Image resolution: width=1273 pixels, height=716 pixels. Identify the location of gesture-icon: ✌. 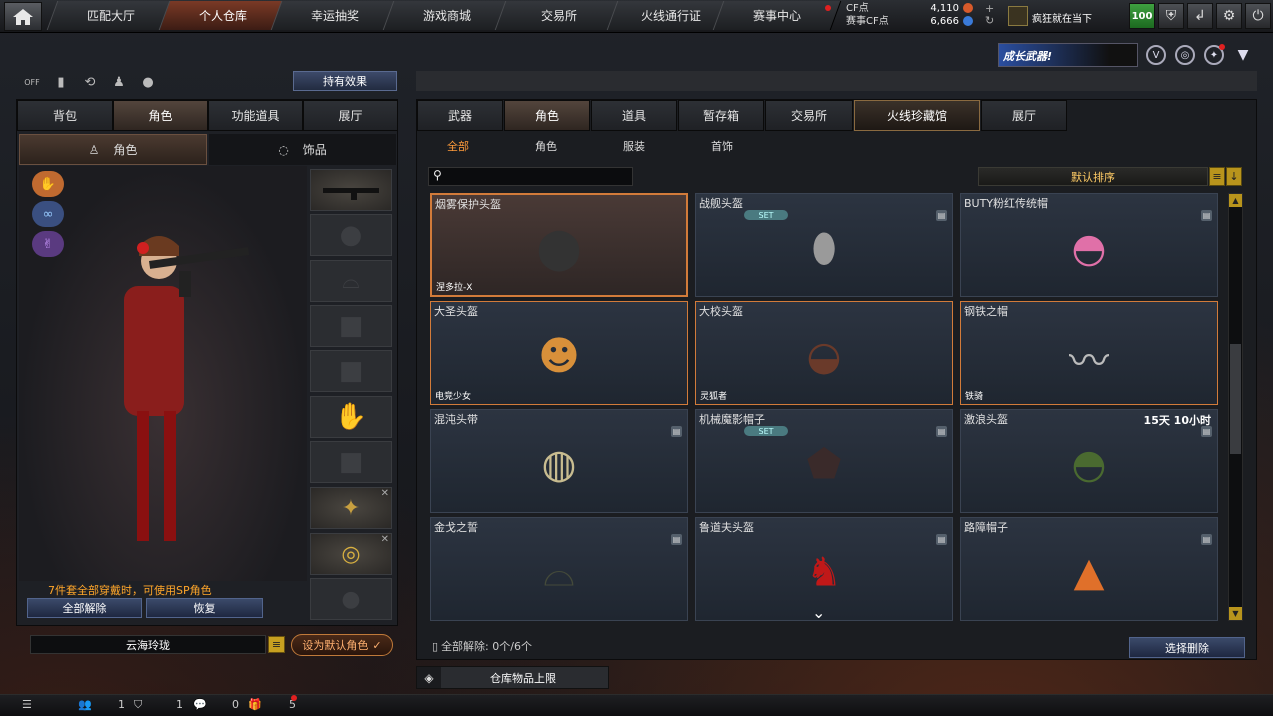
(48, 244).